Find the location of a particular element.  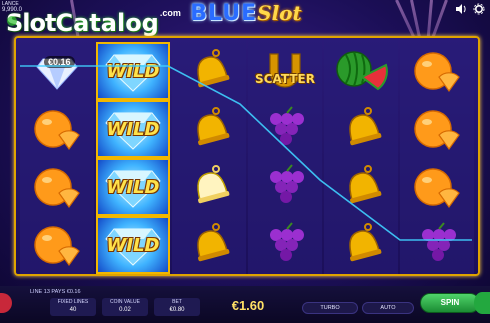

reel-2: WILD WILD WILD WILD is located at coordinates (133, 157).